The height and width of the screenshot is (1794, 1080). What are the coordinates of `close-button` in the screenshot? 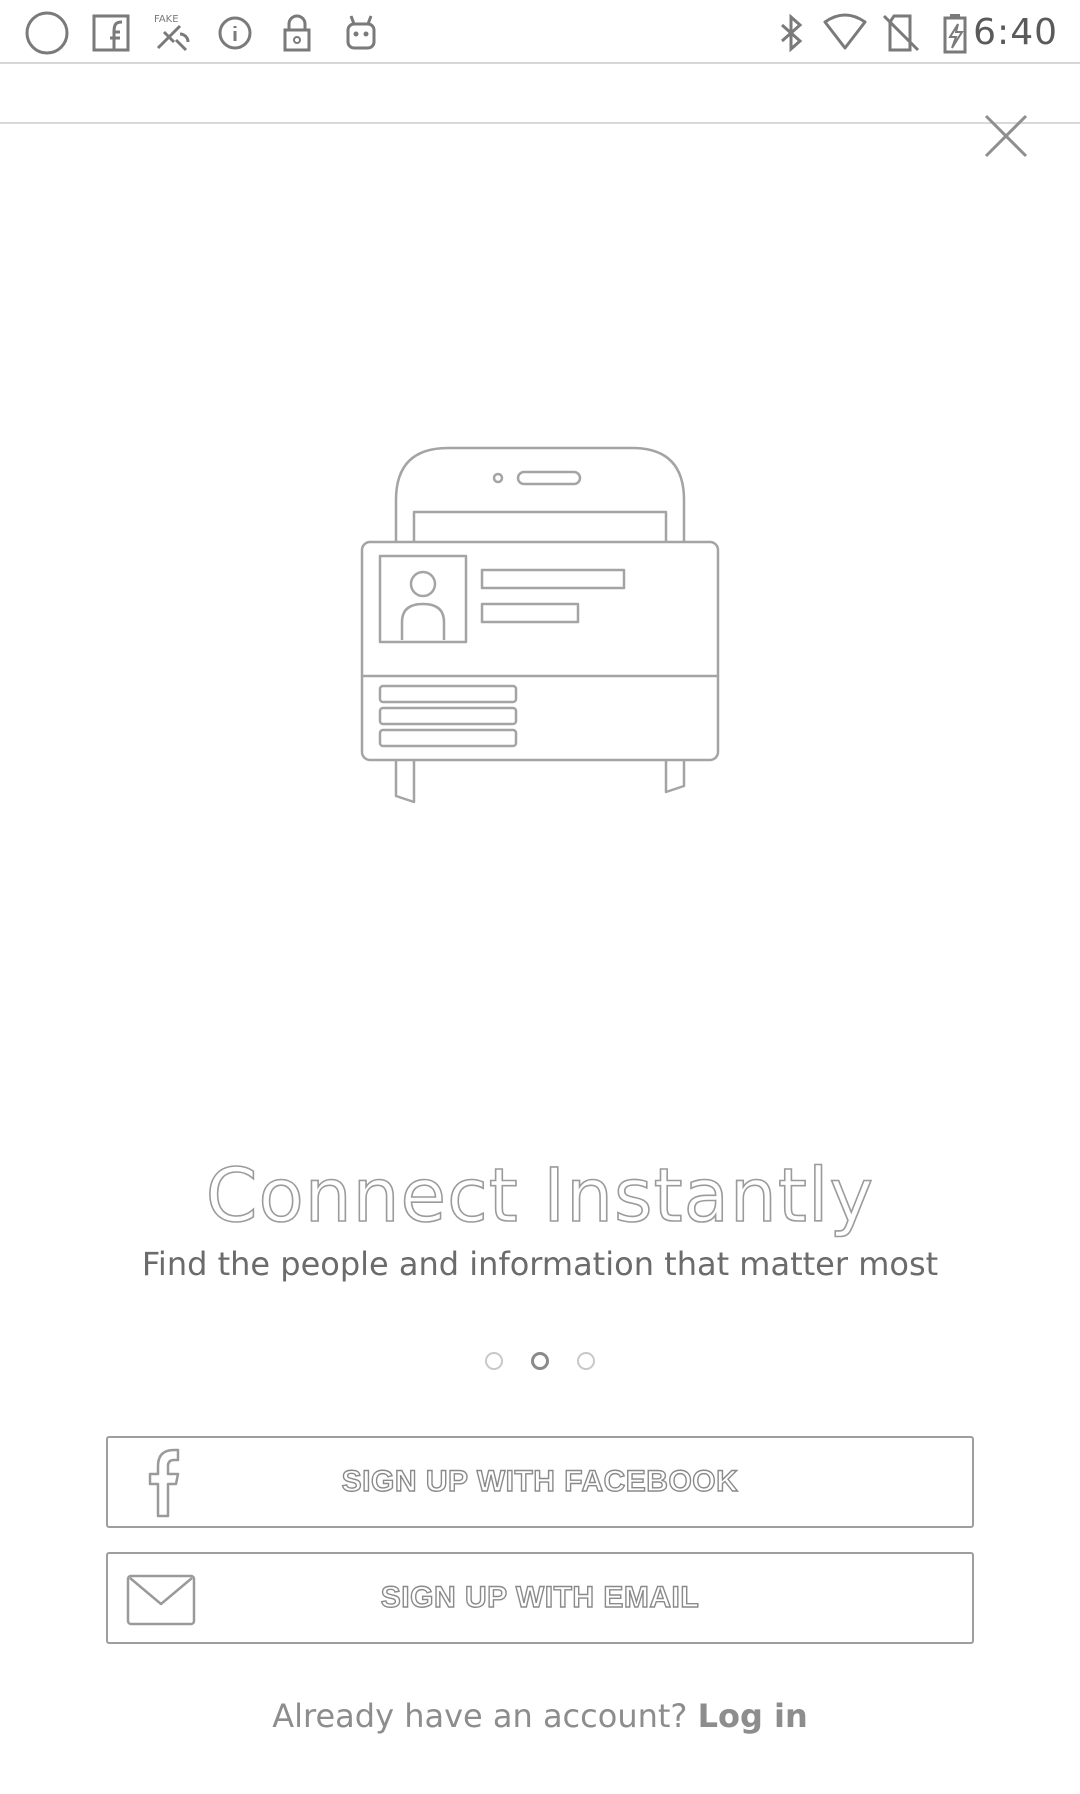 It's located at (1006, 136).